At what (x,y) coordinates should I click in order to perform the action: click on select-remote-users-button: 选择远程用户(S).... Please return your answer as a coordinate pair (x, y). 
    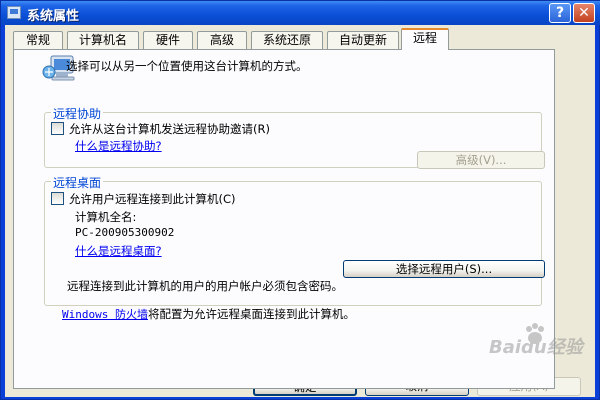
    Looking at the image, I should click on (444, 269).